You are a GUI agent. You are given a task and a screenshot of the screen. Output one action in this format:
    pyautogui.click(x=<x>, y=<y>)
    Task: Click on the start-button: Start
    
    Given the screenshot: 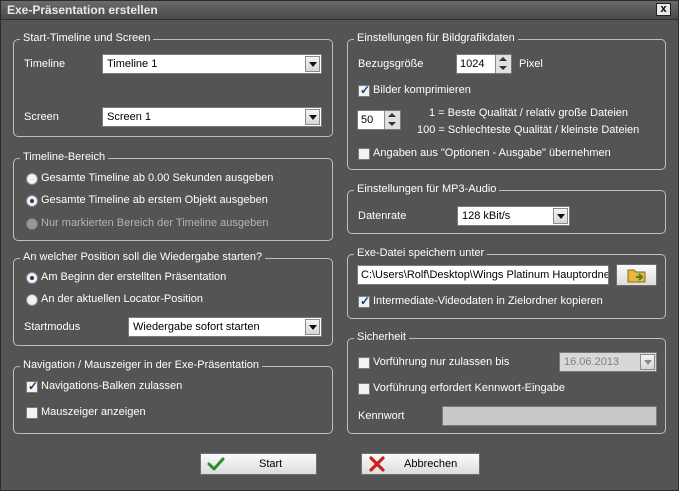 What is the action you would take?
    pyautogui.click(x=258, y=464)
    